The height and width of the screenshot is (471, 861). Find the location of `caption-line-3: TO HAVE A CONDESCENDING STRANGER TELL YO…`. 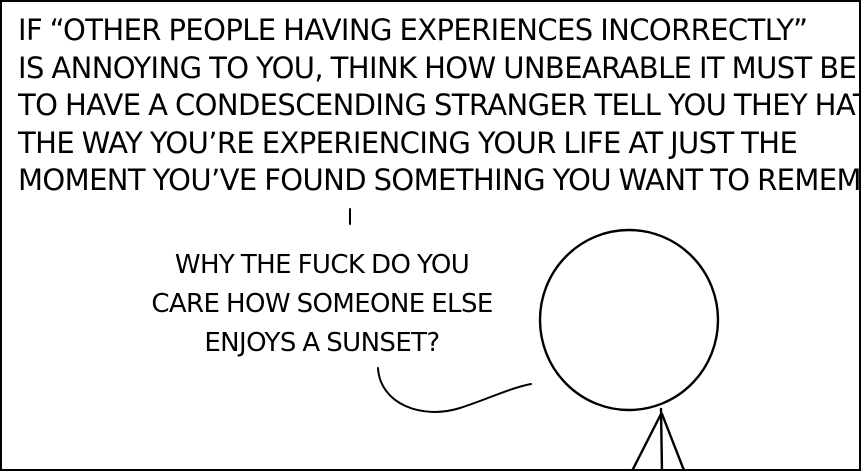

caption-line-3: TO HAVE A CONDESCENDING STRANGER TELL YO… is located at coordinates (439, 105).